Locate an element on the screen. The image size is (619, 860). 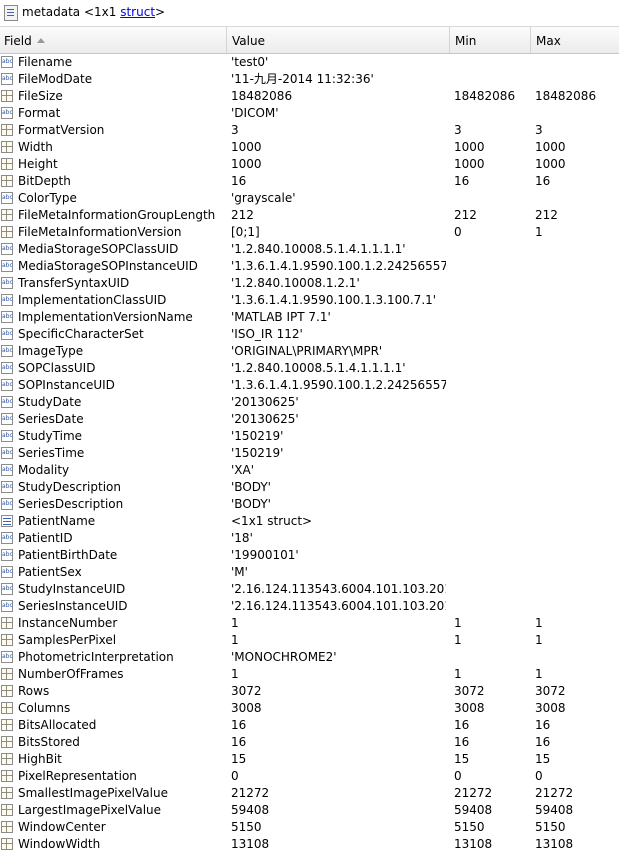
max-cell: 0 is located at coordinates (577, 776).